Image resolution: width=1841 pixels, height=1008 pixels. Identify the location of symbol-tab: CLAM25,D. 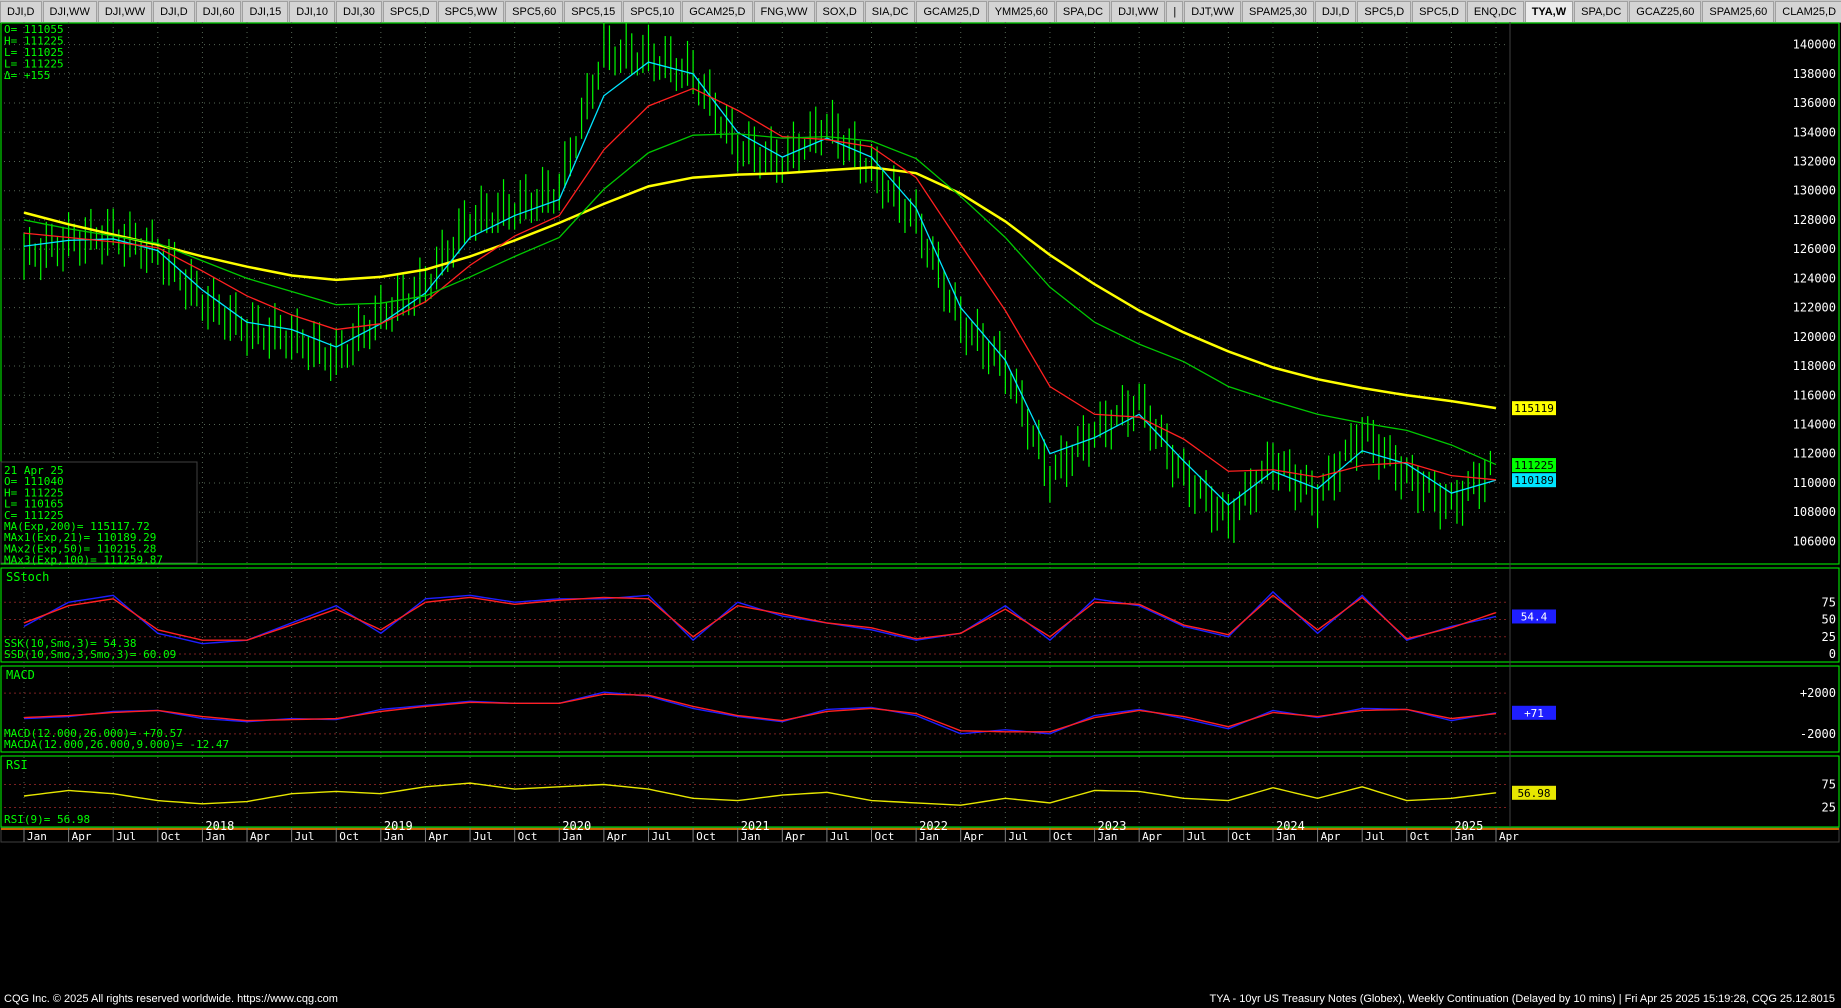
(1808, 11).